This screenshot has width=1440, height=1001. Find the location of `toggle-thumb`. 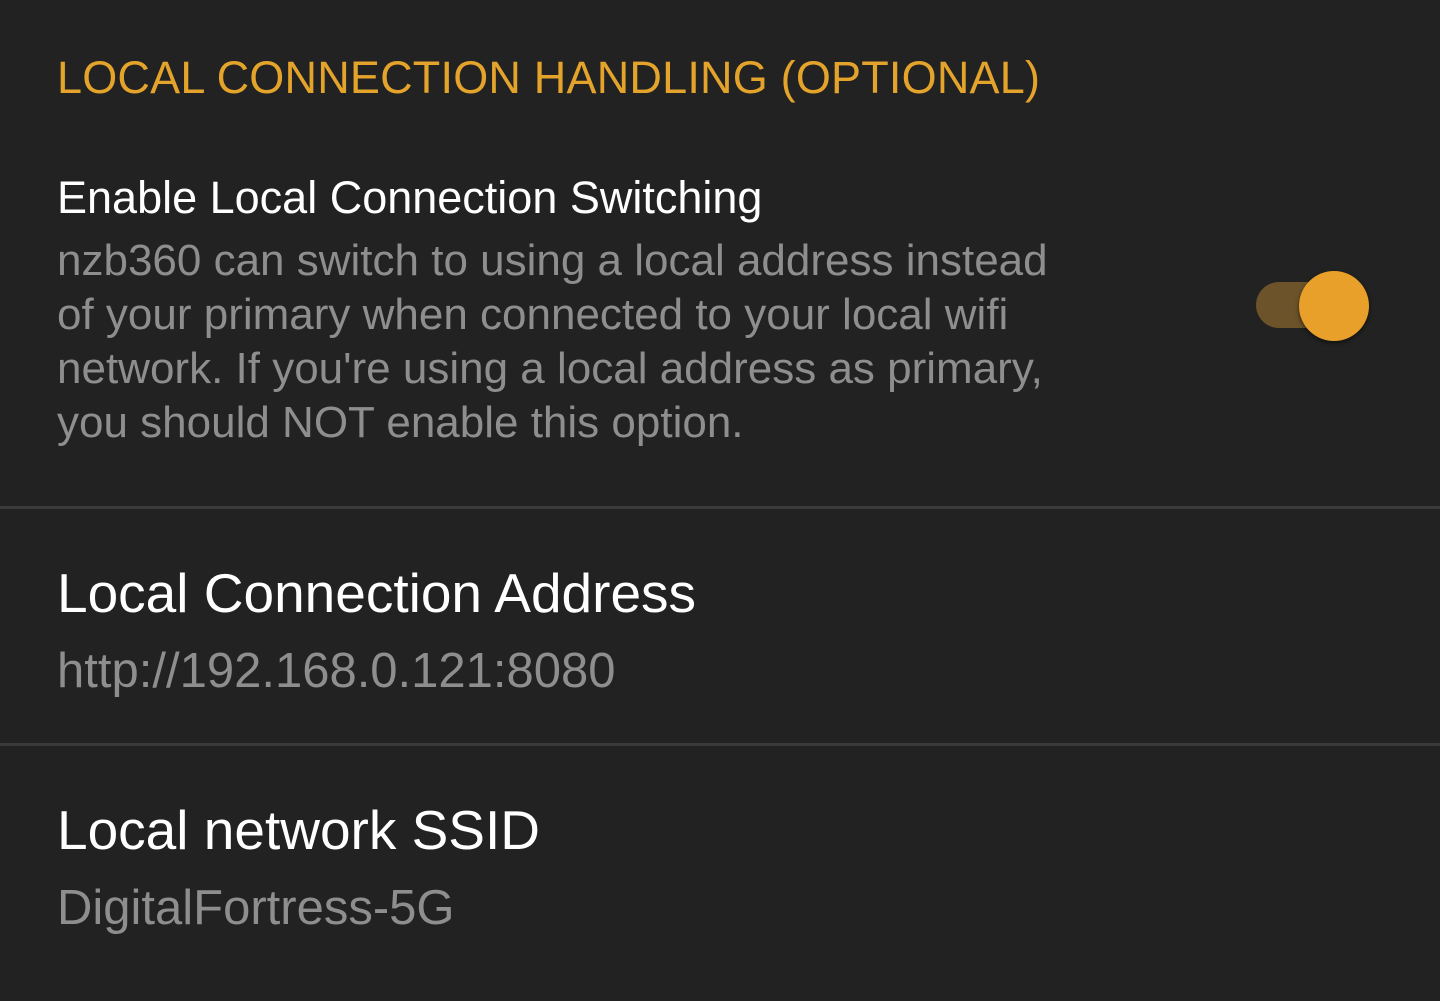

toggle-thumb is located at coordinates (1334, 306).